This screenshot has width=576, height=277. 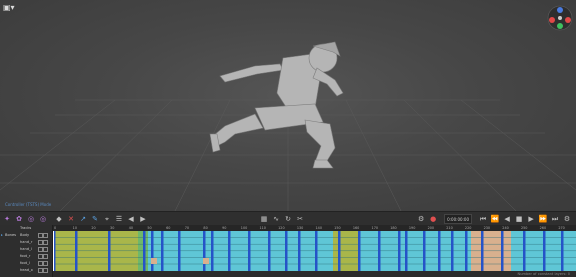 What do you see at coordinates (143, 219) in the screenshot?
I see `next-arrow-icon: ▶` at bounding box center [143, 219].